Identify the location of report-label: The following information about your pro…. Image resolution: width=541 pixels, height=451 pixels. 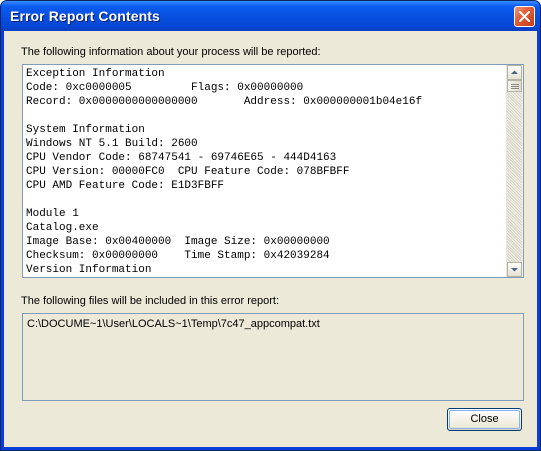
(171, 52).